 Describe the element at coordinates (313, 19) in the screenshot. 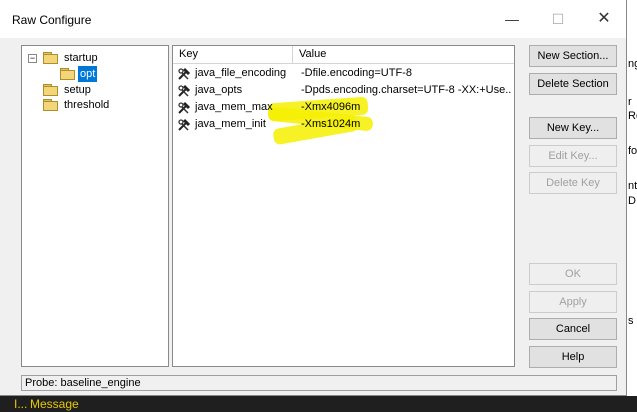

I see `title-bar: Raw Configure — ☐ ✕` at that location.